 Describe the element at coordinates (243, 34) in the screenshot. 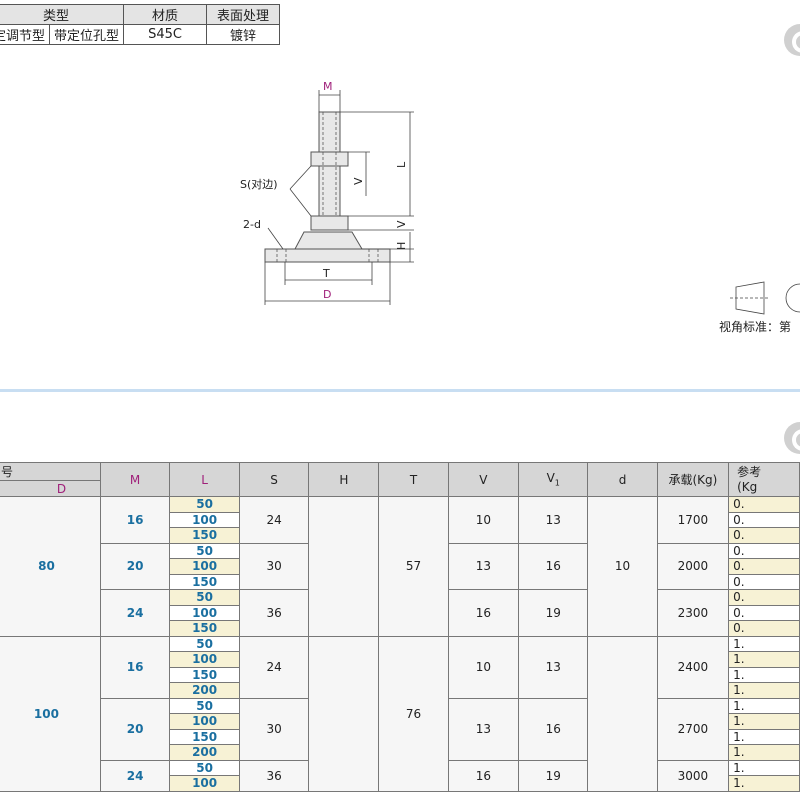

I see `surface-value: 镀锌` at that location.